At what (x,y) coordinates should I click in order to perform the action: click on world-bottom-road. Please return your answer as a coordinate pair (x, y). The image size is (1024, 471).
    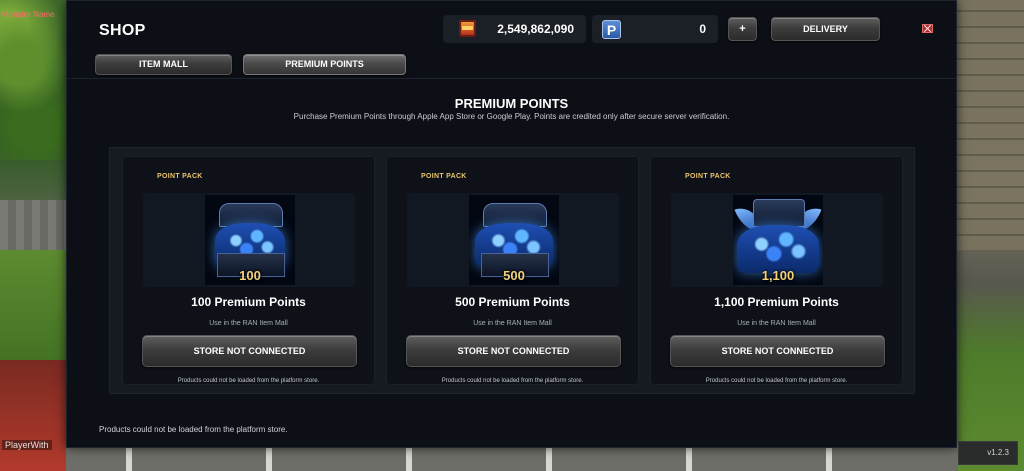
    Looking at the image, I should click on (512, 459).